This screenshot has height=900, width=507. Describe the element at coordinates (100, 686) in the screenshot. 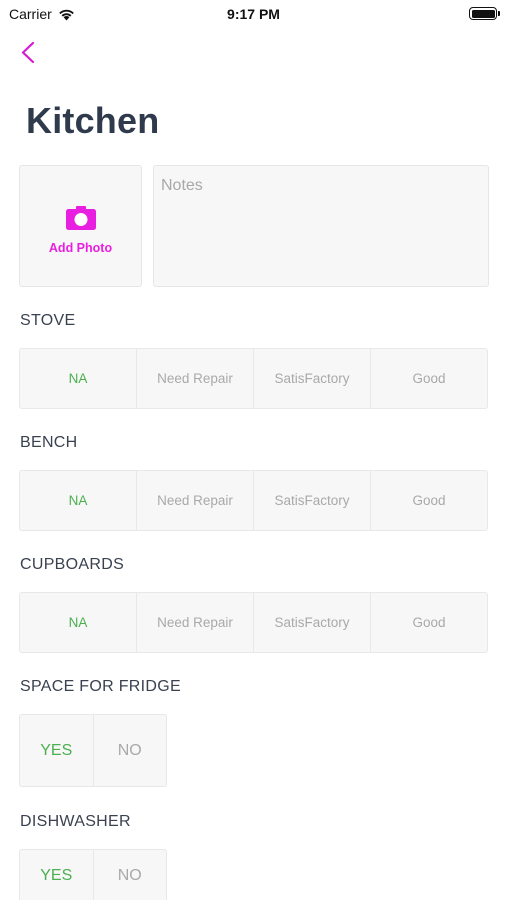

I see `fridge-space-label: SPACE FOR FRIDGE` at that location.